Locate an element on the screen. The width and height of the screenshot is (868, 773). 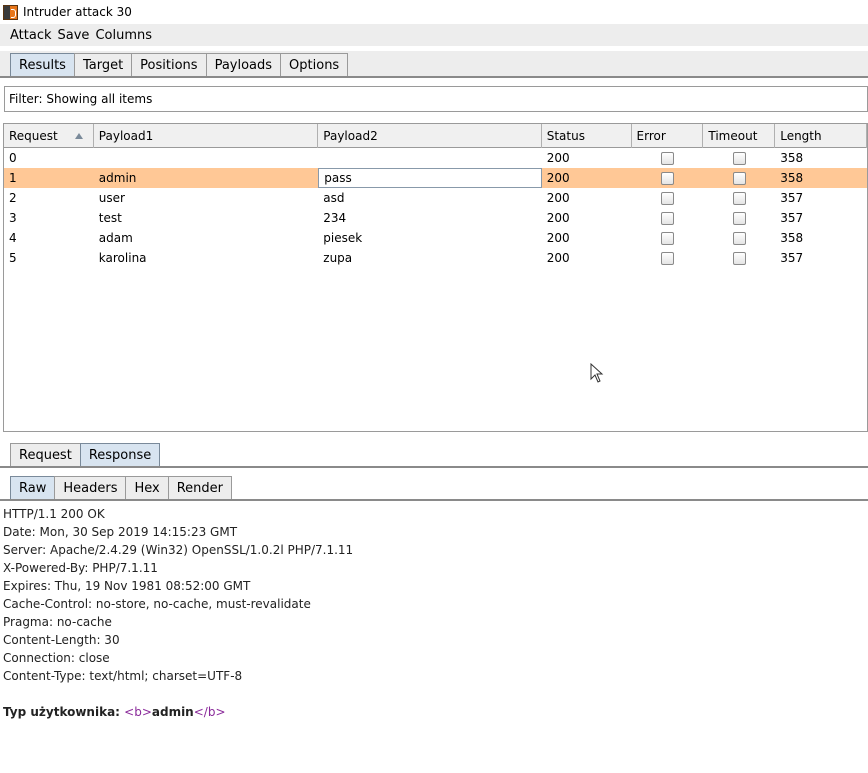
cell-request: 2 is located at coordinates (13, 198).